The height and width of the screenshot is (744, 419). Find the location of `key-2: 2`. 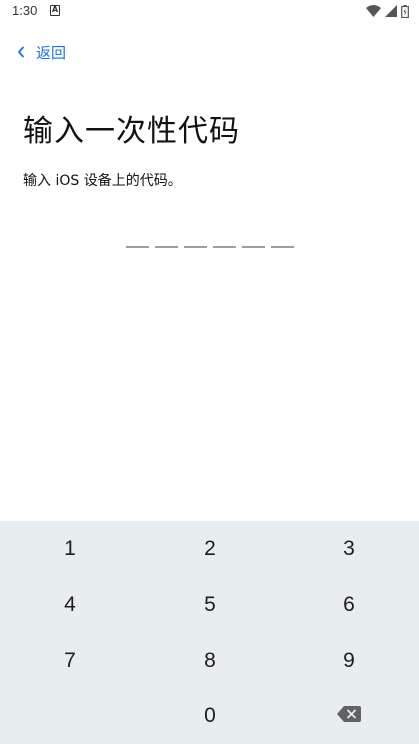

key-2: 2 is located at coordinates (210, 549).